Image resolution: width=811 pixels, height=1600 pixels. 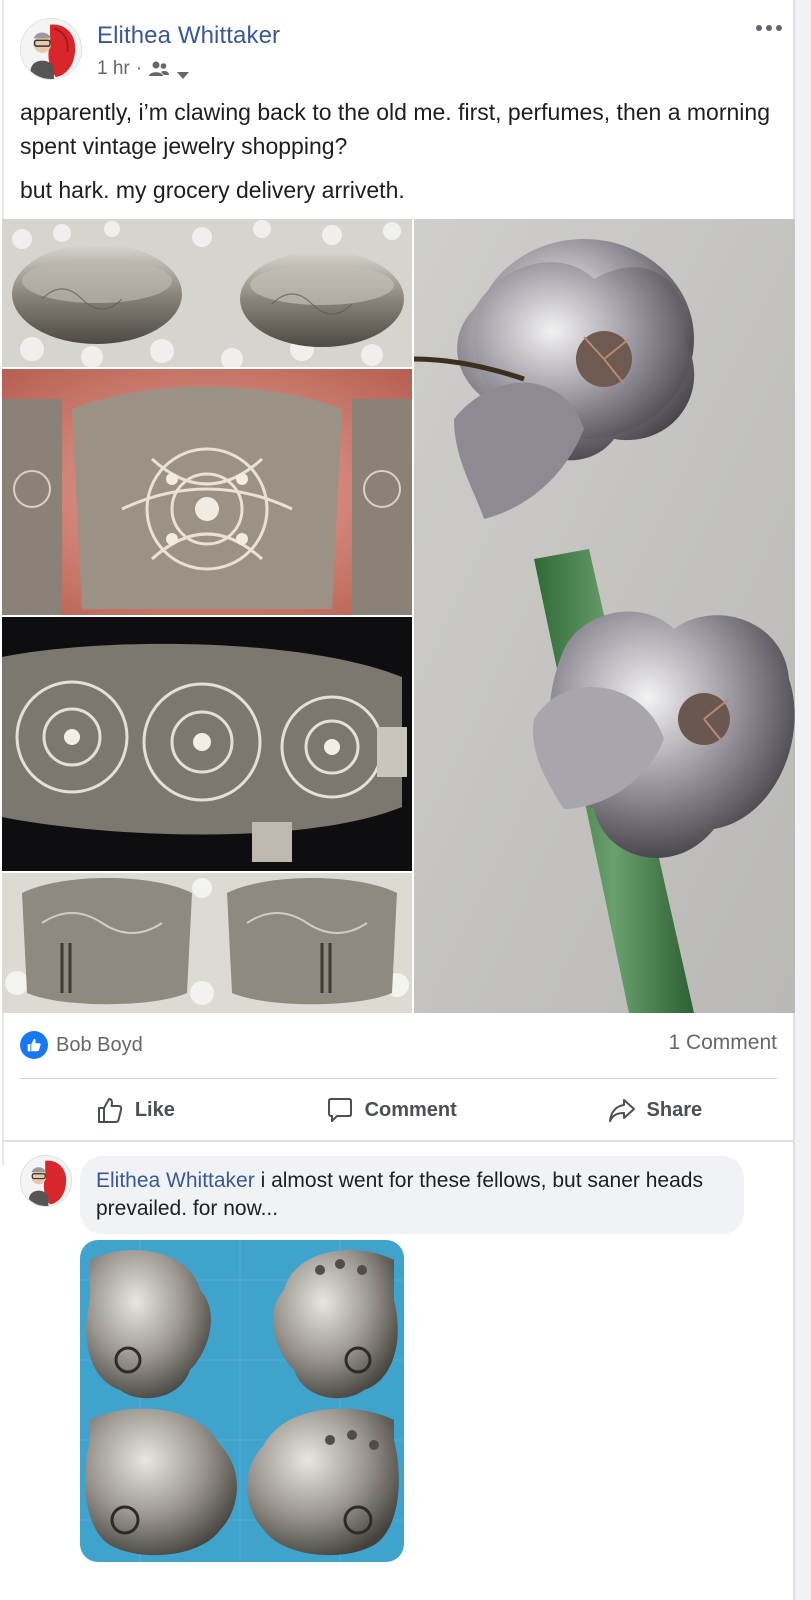 What do you see at coordinates (207, 744) in the screenshot?
I see `filigree-panel-bracelet-photo` at bounding box center [207, 744].